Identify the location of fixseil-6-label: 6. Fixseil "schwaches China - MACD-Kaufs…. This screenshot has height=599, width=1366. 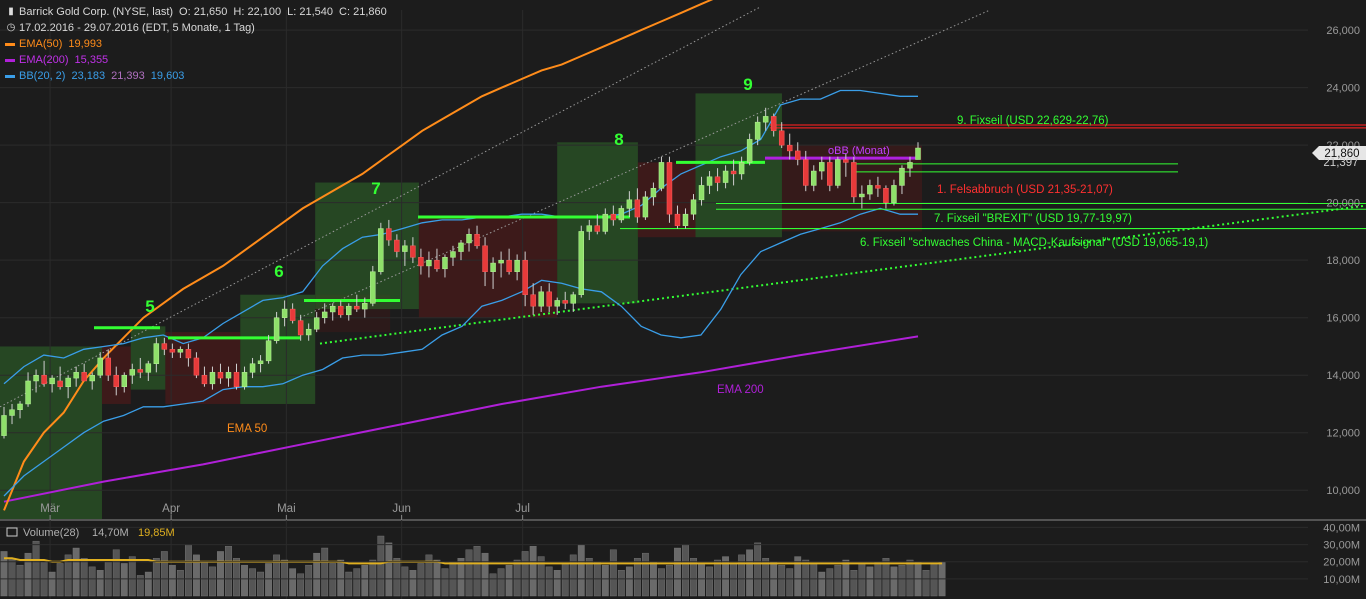
(1034, 243).